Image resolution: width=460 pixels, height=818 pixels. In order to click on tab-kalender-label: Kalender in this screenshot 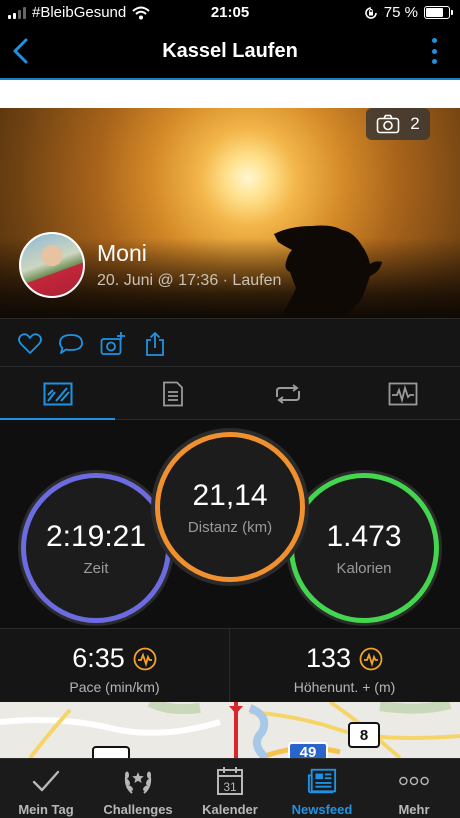, I will do `click(230, 809)`.